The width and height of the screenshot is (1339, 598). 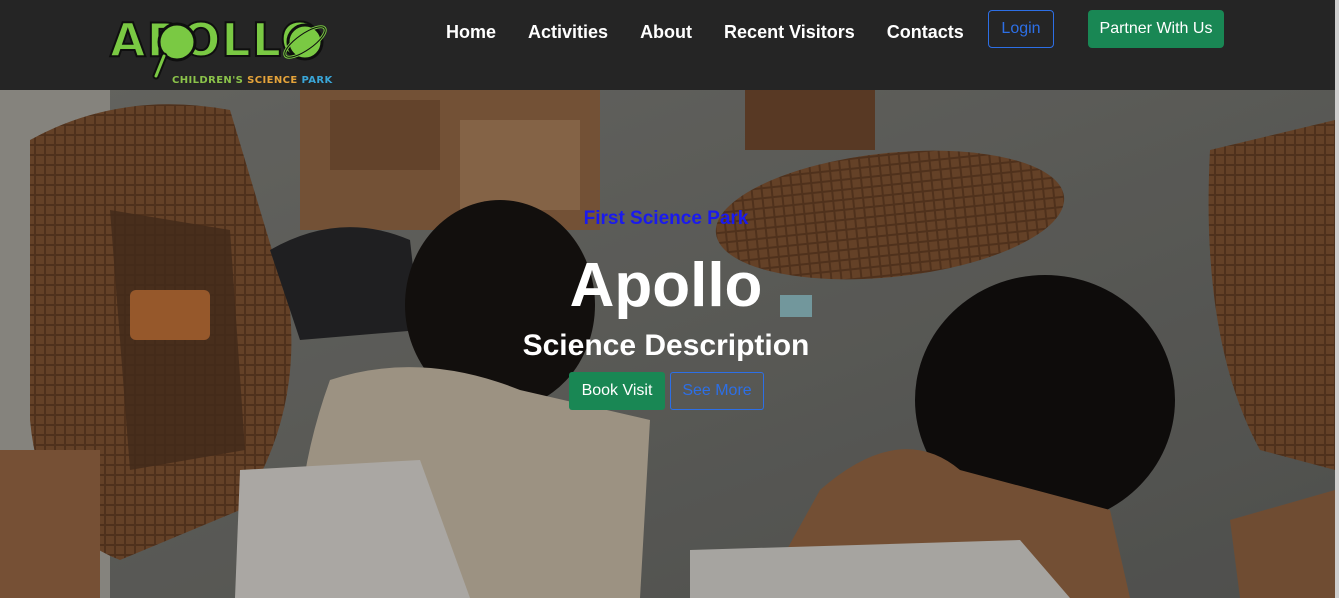 What do you see at coordinates (1021, 29) in the screenshot?
I see `login-button: Login` at bounding box center [1021, 29].